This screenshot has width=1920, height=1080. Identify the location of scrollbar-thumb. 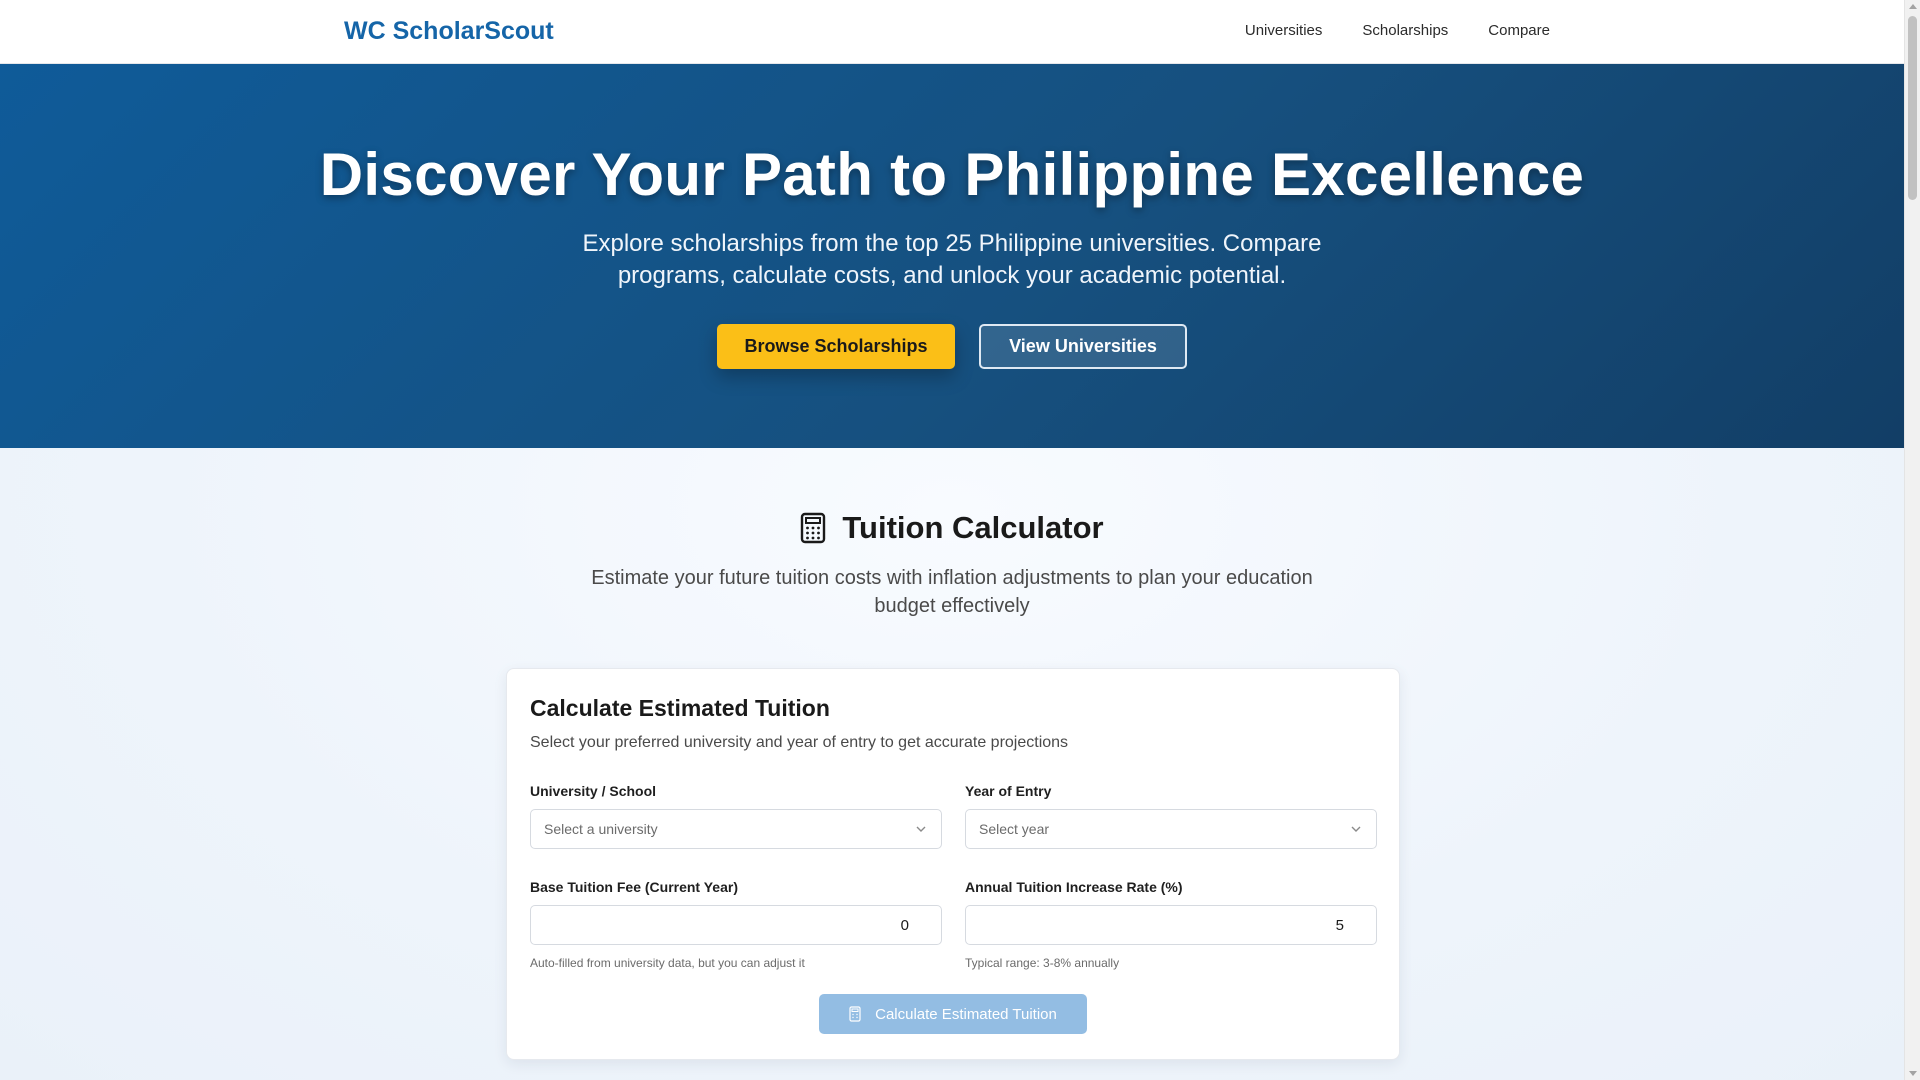
(1912, 108).